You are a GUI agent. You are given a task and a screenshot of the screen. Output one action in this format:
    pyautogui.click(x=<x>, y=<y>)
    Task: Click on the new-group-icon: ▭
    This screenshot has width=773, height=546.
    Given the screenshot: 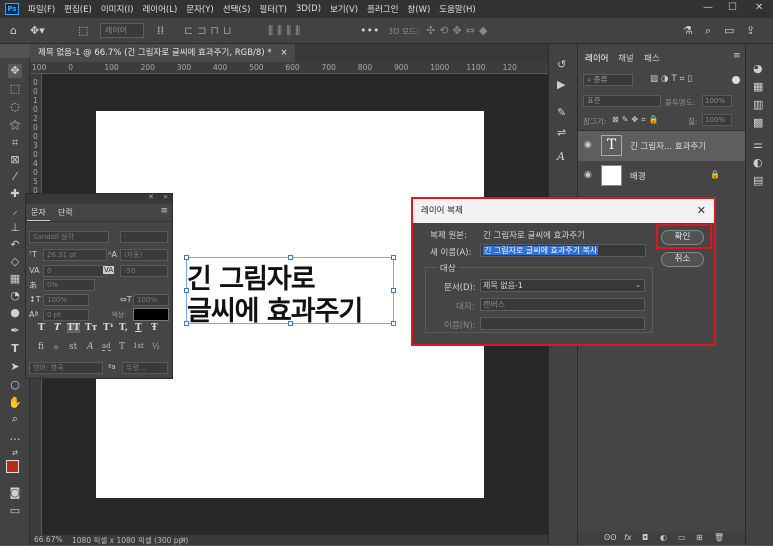 What is the action you would take?
    pyautogui.click(x=682, y=537)
    